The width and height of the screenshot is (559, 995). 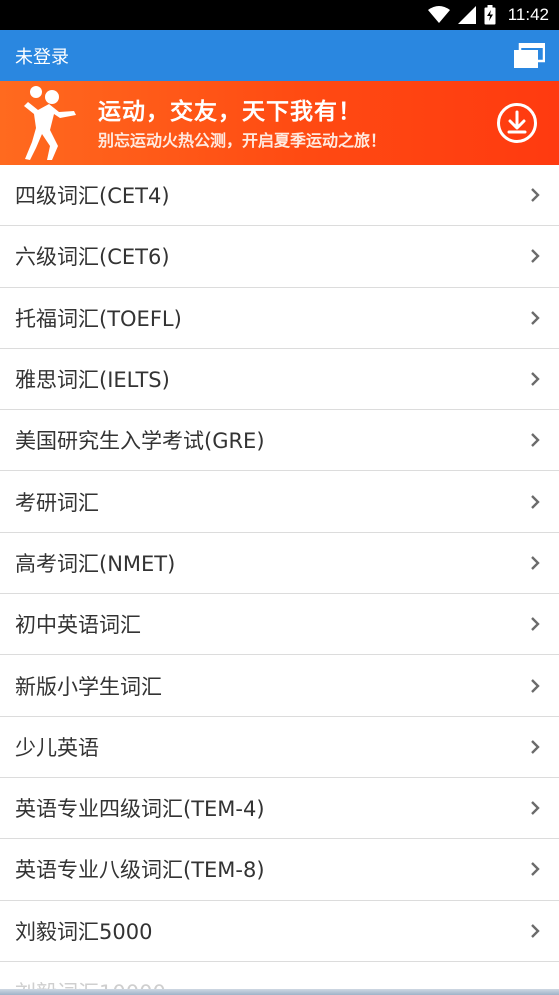 I want to click on list-item-label: 新版小学生词汇, so click(x=88, y=686).